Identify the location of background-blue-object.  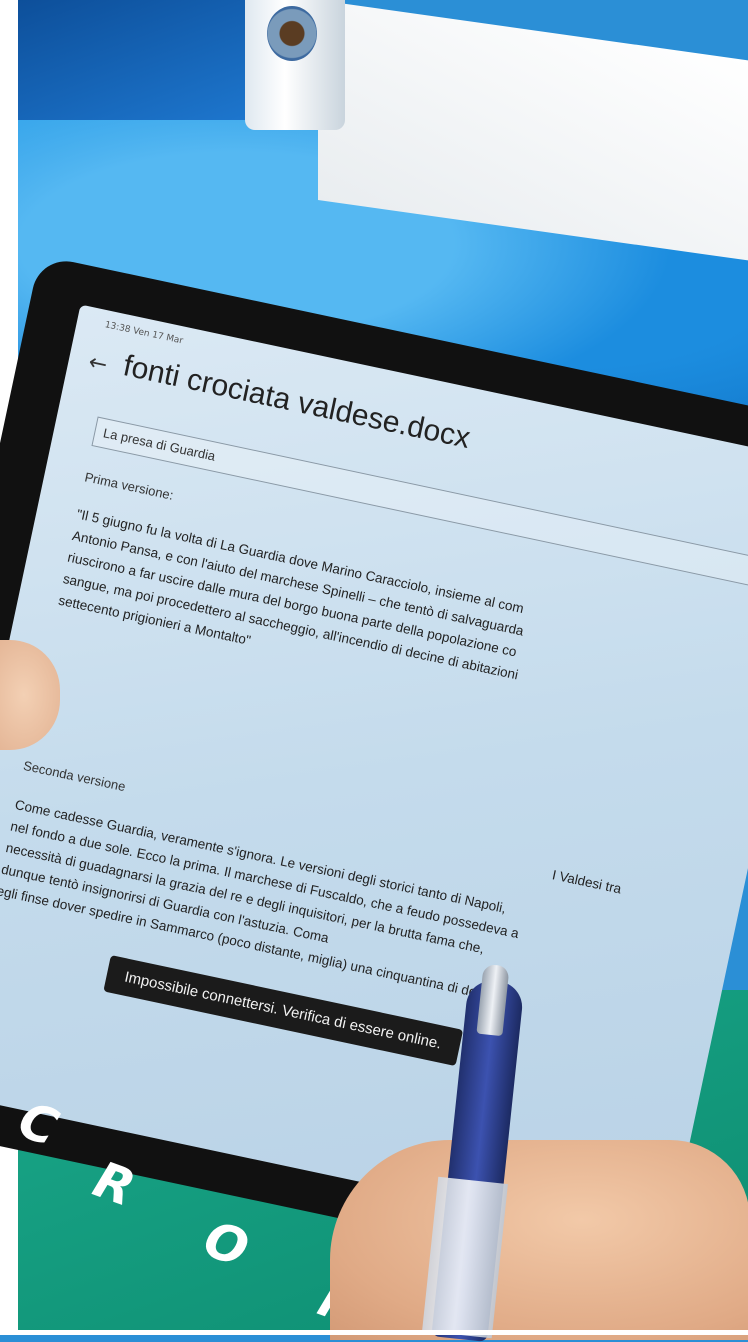
(148, 60).